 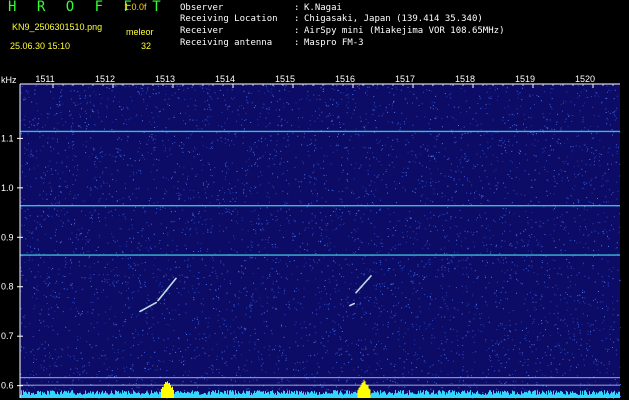 I want to click on y-tick-label: 0.8, so click(x=7, y=287).